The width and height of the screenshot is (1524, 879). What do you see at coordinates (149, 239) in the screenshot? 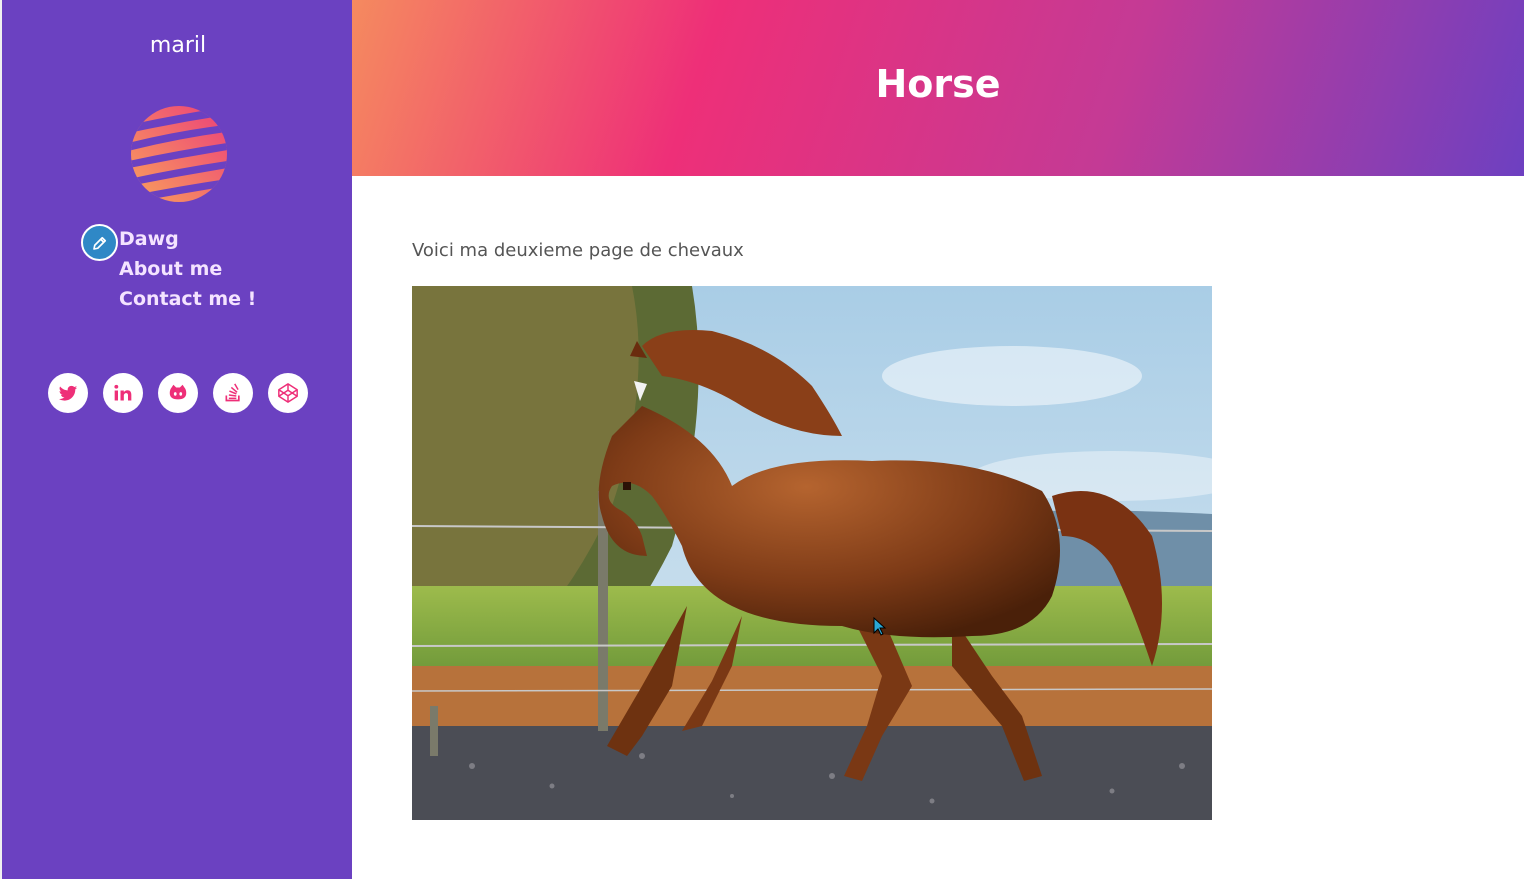
I see `nav-link-dawg: Dawg` at bounding box center [149, 239].